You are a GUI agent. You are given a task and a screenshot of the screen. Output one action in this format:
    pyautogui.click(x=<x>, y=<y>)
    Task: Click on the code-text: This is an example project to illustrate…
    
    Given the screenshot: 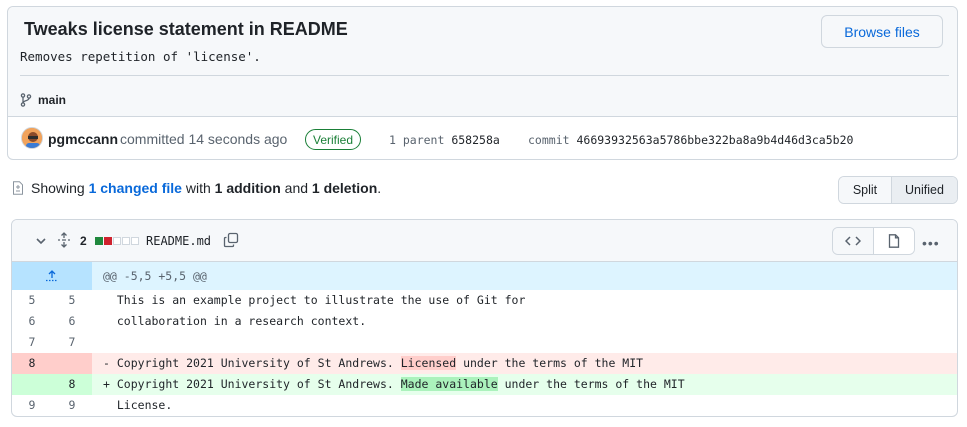 What is the action you would take?
    pyautogui.click(x=321, y=300)
    